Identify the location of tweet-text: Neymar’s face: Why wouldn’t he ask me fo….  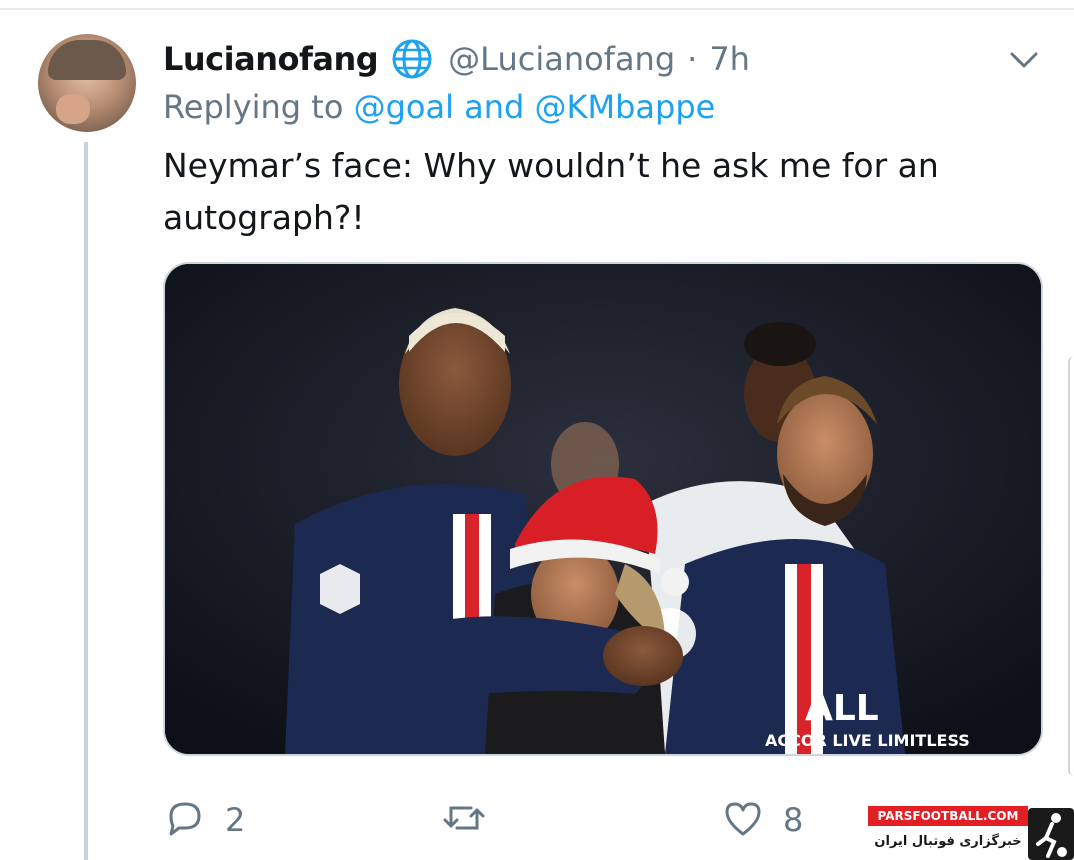
(551, 191).